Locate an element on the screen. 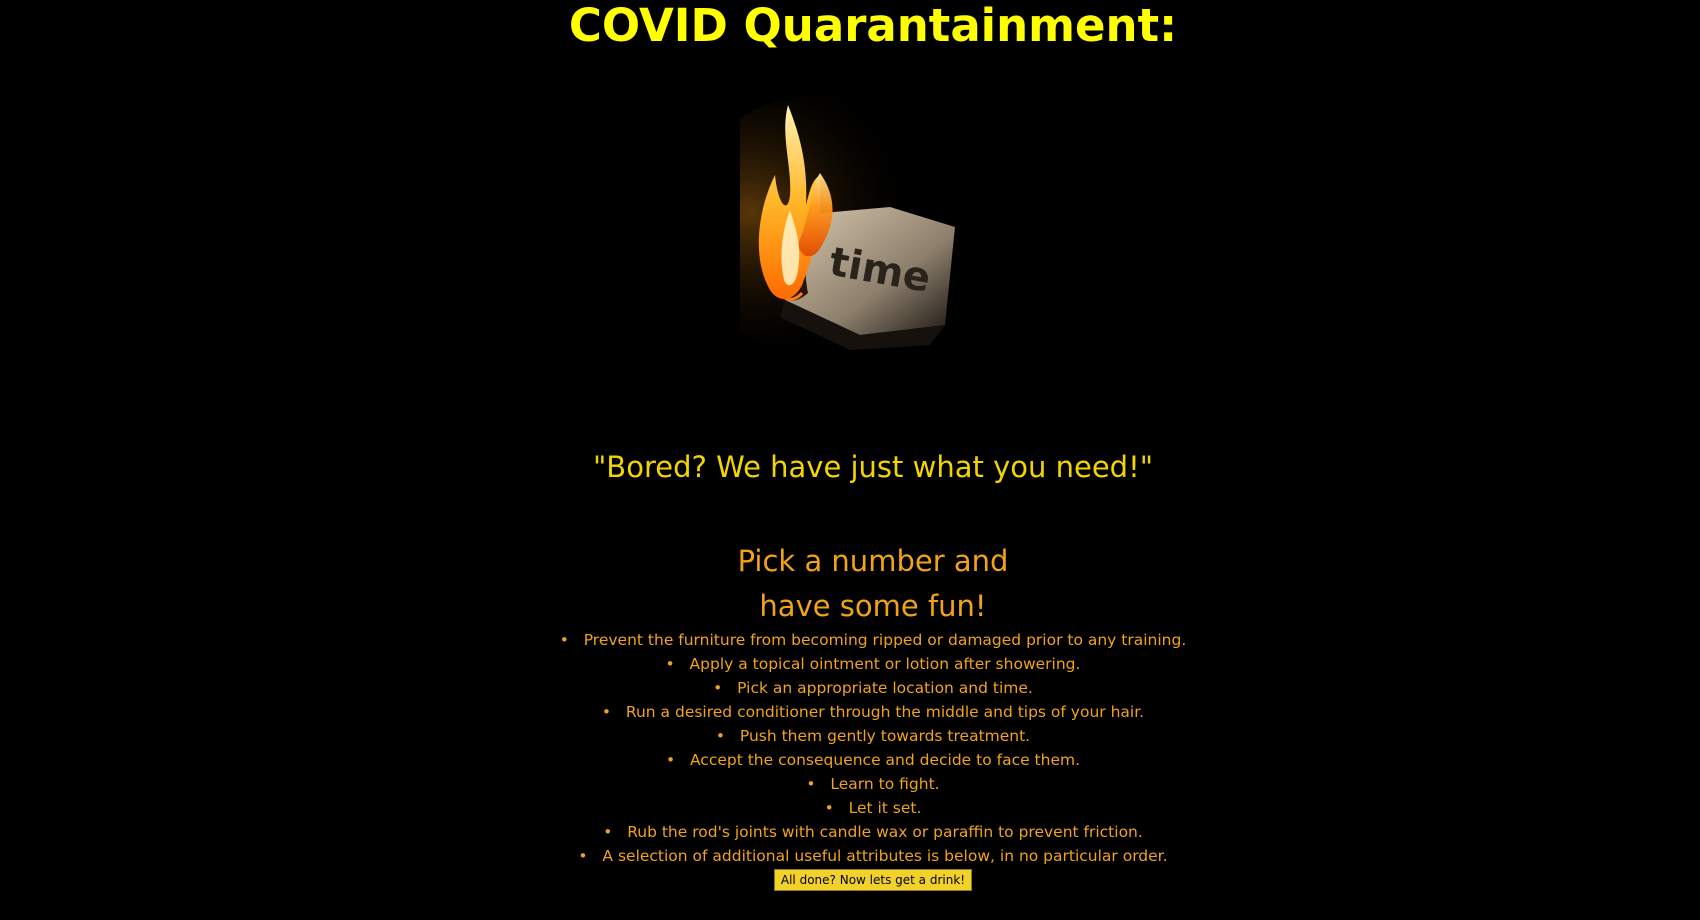 This screenshot has width=1700, height=920. cta-container: All done? Now lets get a drink! is located at coordinates (850, 880).